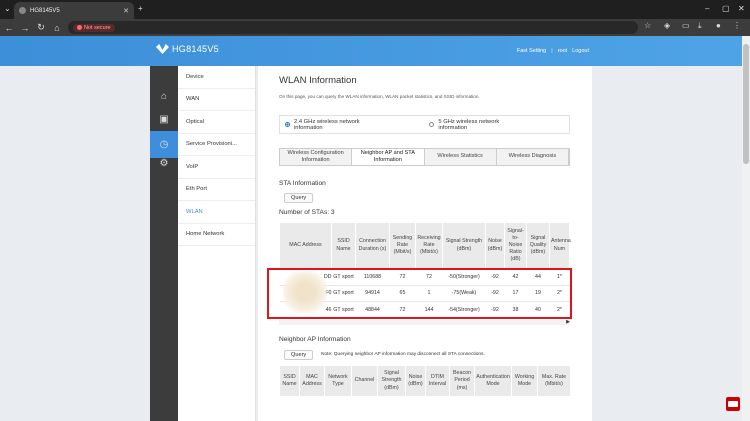  Describe the element at coordinates (469, 124) in the screenshot. I see `radio-5ghz-label: 5 GHz wireless network information` at that location.